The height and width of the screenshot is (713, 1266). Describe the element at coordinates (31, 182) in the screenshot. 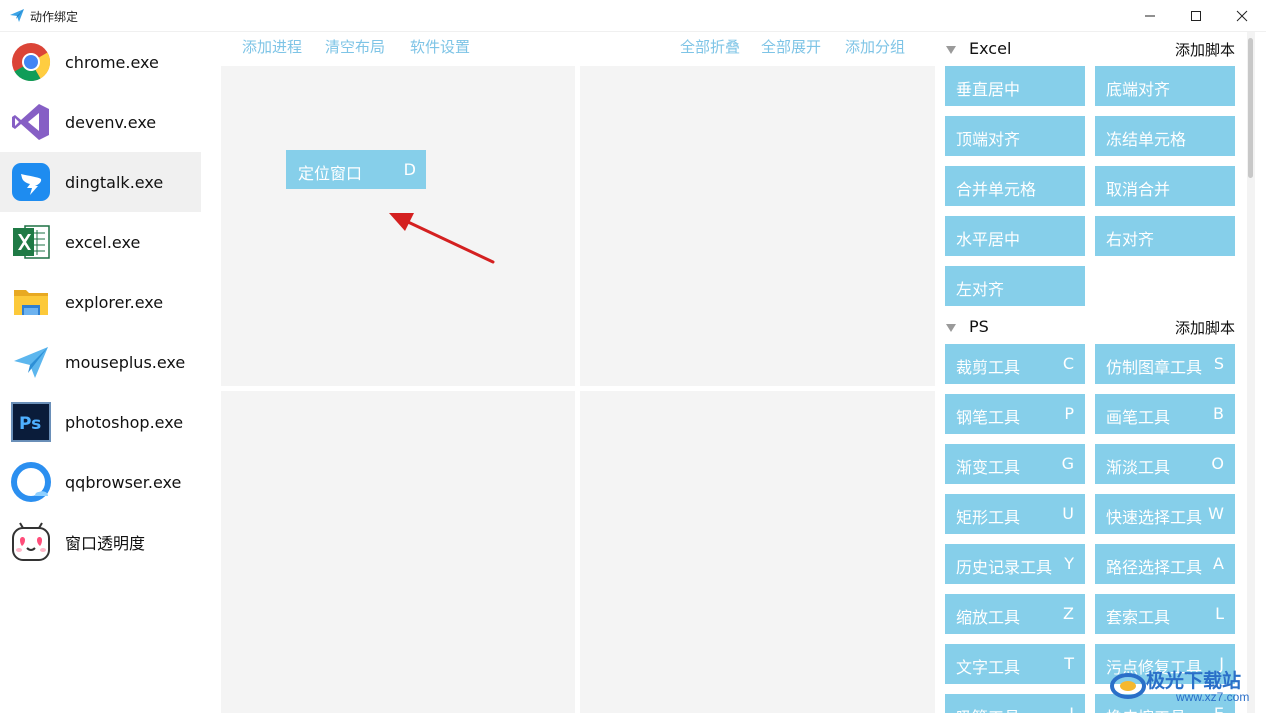

I see `dingtalk-icon` at that location.